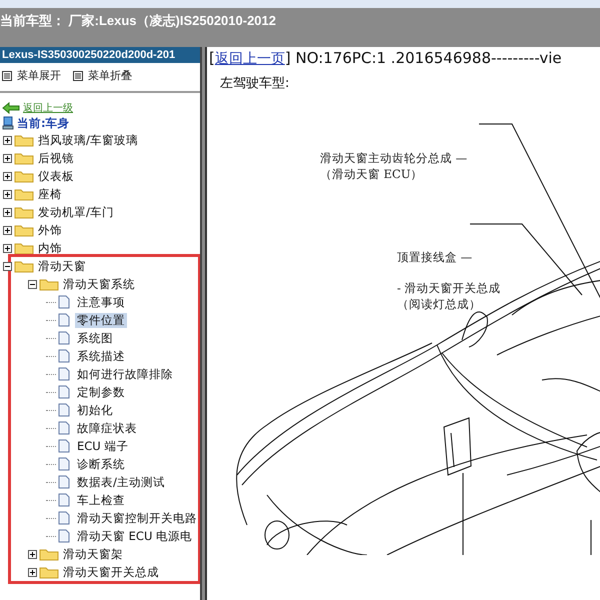 Image resolution: width=600 pixels, height=600 pixels. What do you see at coordinates (449, 288) in the screenshot?
I see `callout-label: - 滑动天窗开关总成` at bounding box center [449, 288].